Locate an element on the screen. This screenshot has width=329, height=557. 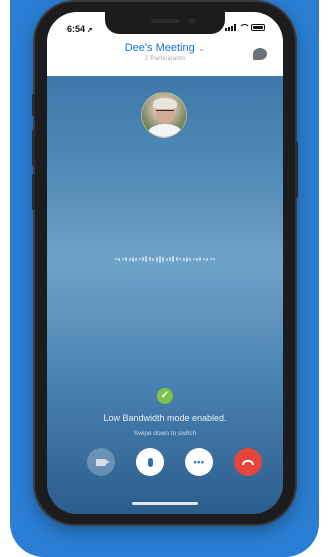
status-bar-time: 6:54 ➚ is located at coordinates (80, 29).